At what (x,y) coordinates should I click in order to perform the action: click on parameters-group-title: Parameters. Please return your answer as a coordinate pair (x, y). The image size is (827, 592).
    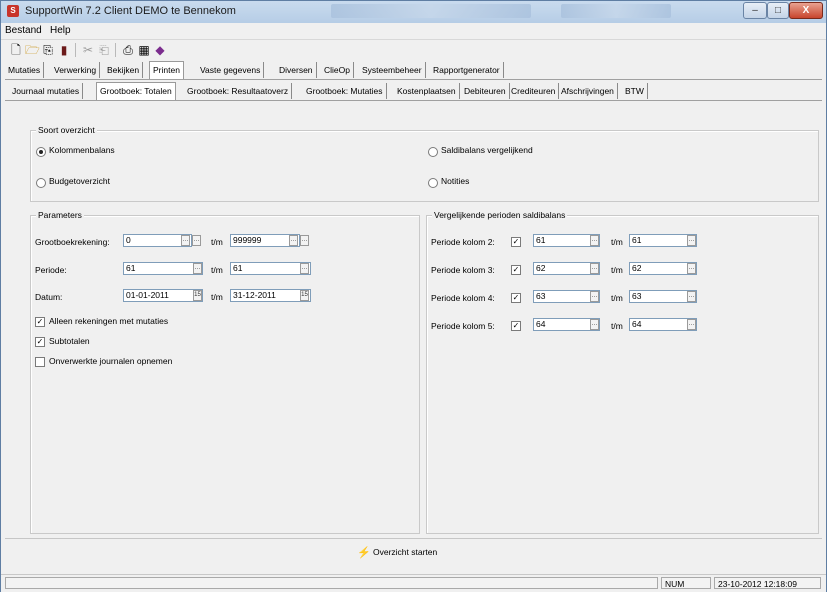
    Looking at the image, I should click on (60, 215).